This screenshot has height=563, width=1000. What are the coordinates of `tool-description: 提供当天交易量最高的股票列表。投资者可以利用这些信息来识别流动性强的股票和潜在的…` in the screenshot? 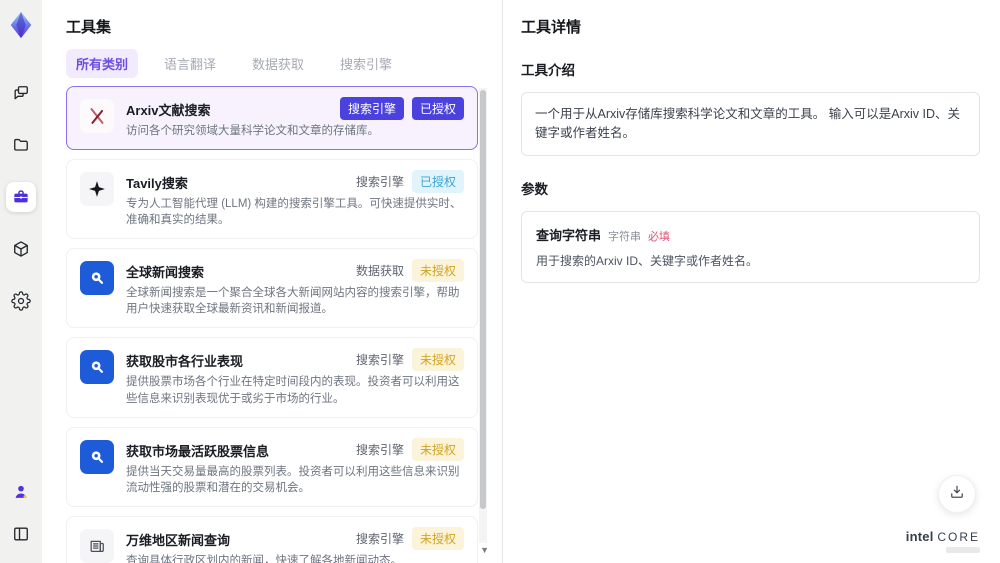 It's located at (293, 479).